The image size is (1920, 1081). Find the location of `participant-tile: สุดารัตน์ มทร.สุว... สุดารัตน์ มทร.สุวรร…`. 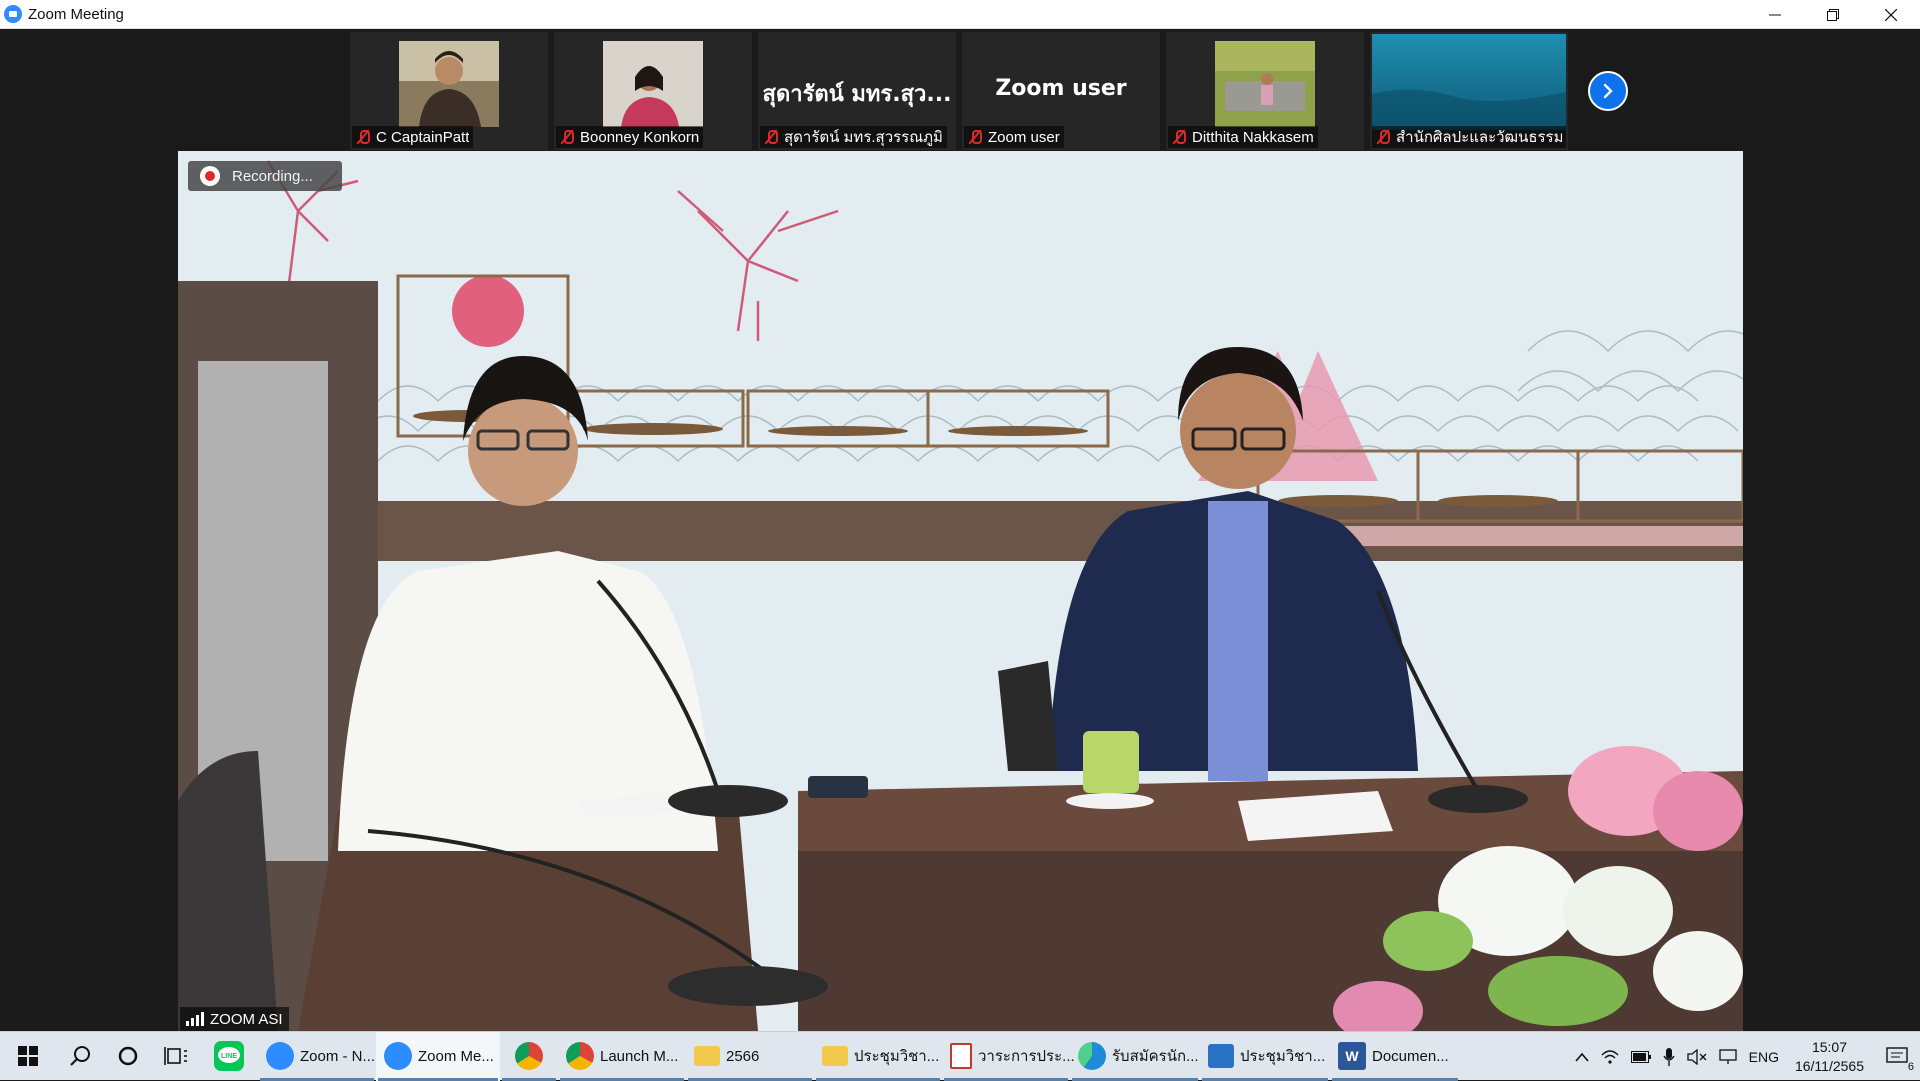

participant-tile: สุดารัตน์ มทร.สุว... สุดารัตน์ มทร.สุวรร… is located at coordinates (857, 91).